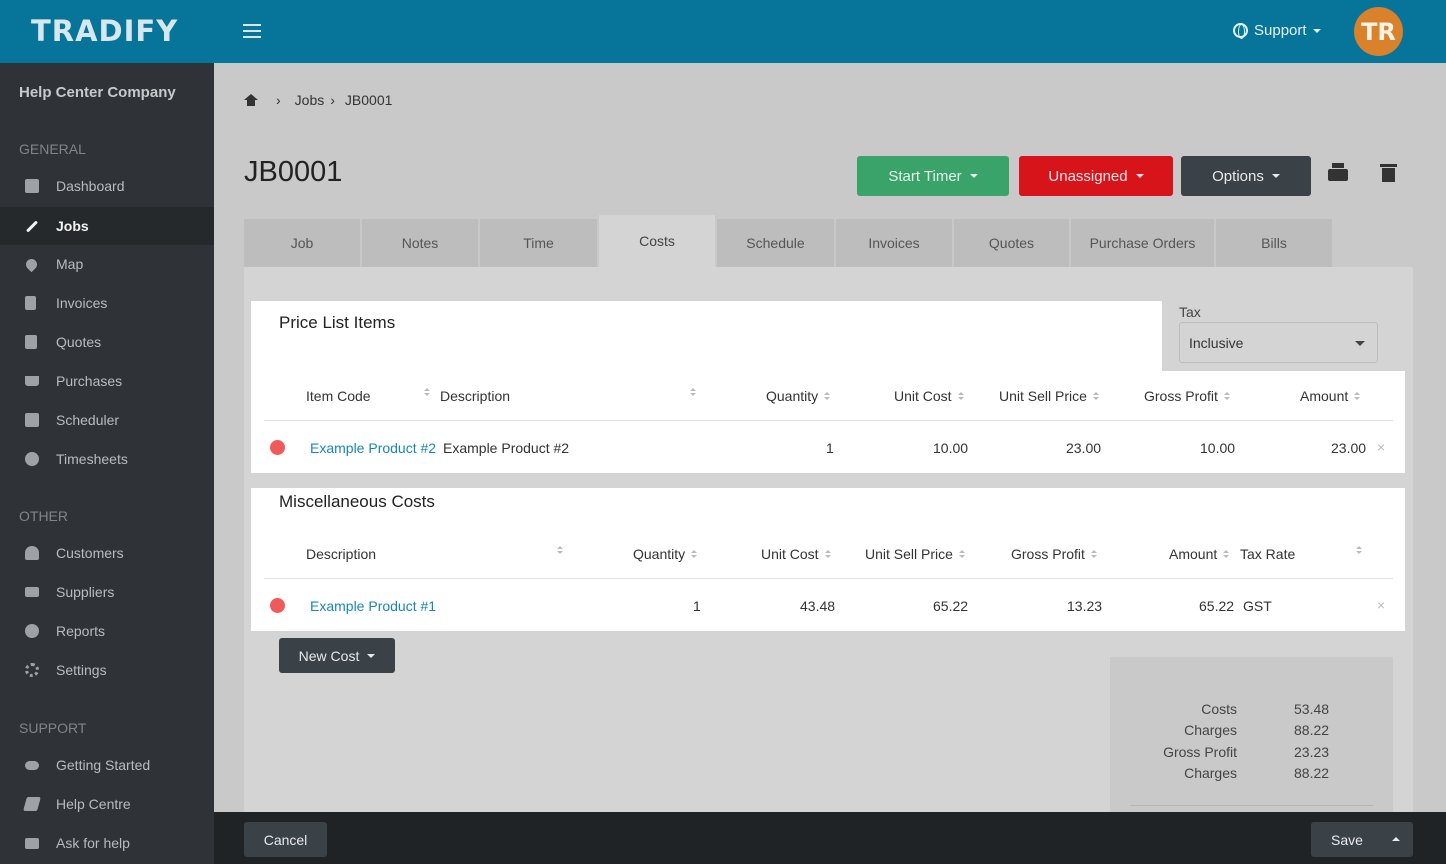 The image size is (1446, 864). What do you see at coordinates (337, 655) in the screenshot?
I see `new-cost-button: New Cost` at bounding box center [337, 655].